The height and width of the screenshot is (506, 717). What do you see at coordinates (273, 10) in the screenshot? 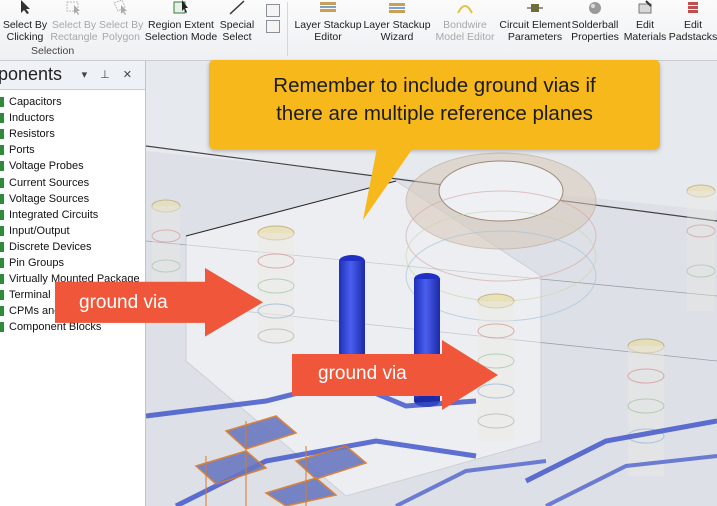
I see `copy-icon` at bounding box center [273, 10].